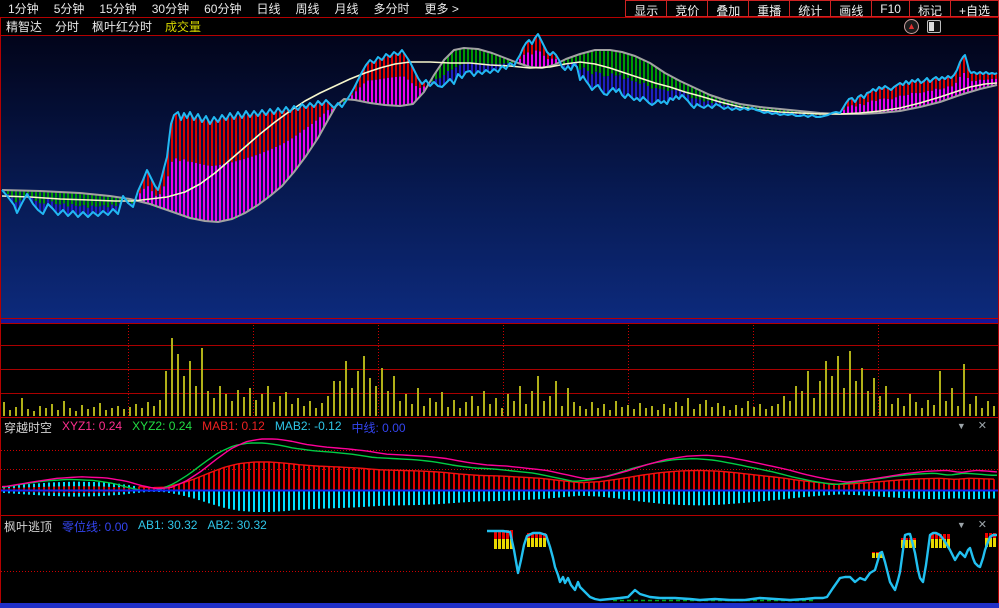 This screenshot has width=999, height=608. I want to click on indicator-field: XYZ2: 0.24, so click(162, 426).